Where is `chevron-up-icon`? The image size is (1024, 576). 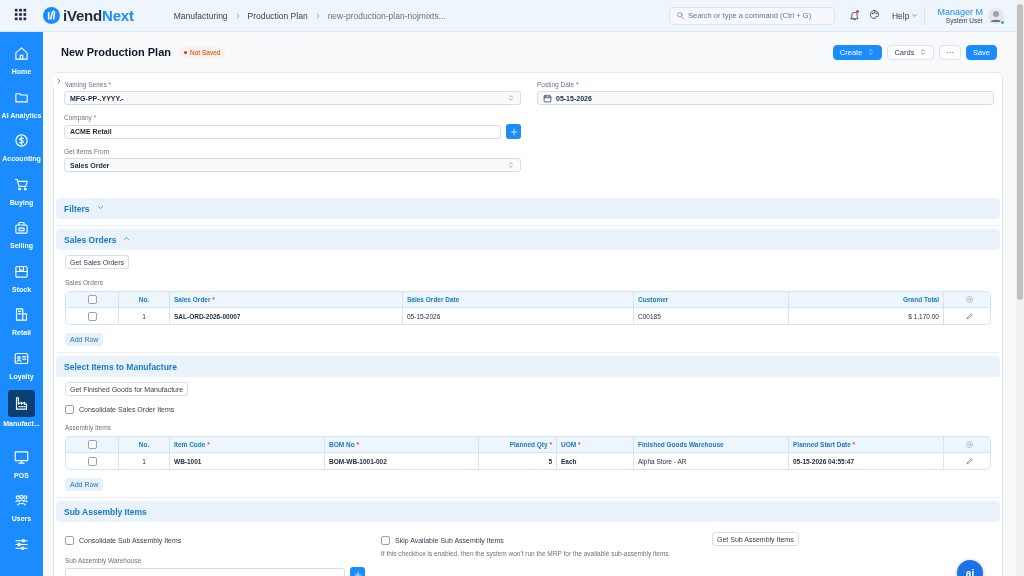 chevron-up-icon is located at coordinates (127, 238).